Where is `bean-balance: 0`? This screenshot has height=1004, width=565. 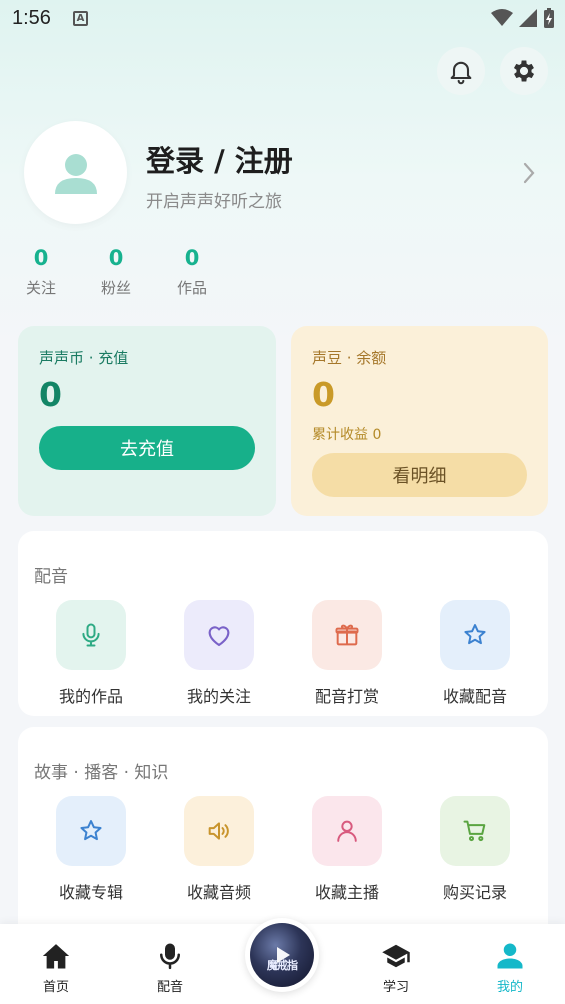 bean-balance: 0 is located at coordinates (323, 394).